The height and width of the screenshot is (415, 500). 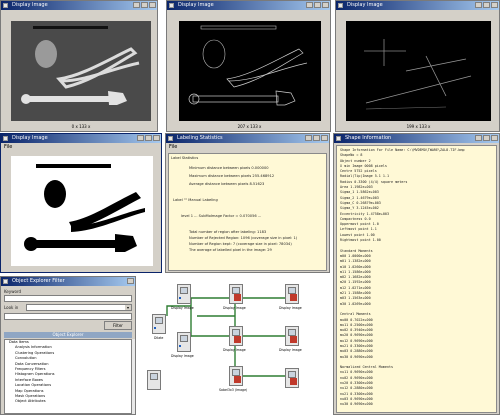 I want to click on line-image, so click(x=418, y=74).